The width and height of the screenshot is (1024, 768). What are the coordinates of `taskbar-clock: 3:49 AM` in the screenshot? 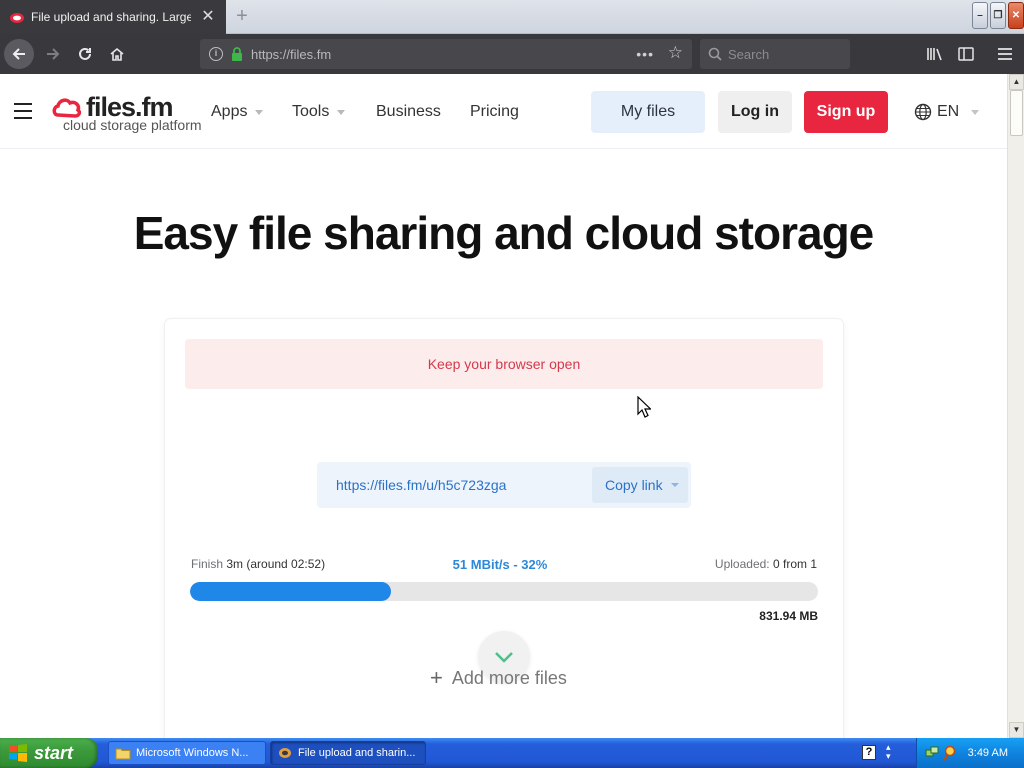 It's located at (987, 753).